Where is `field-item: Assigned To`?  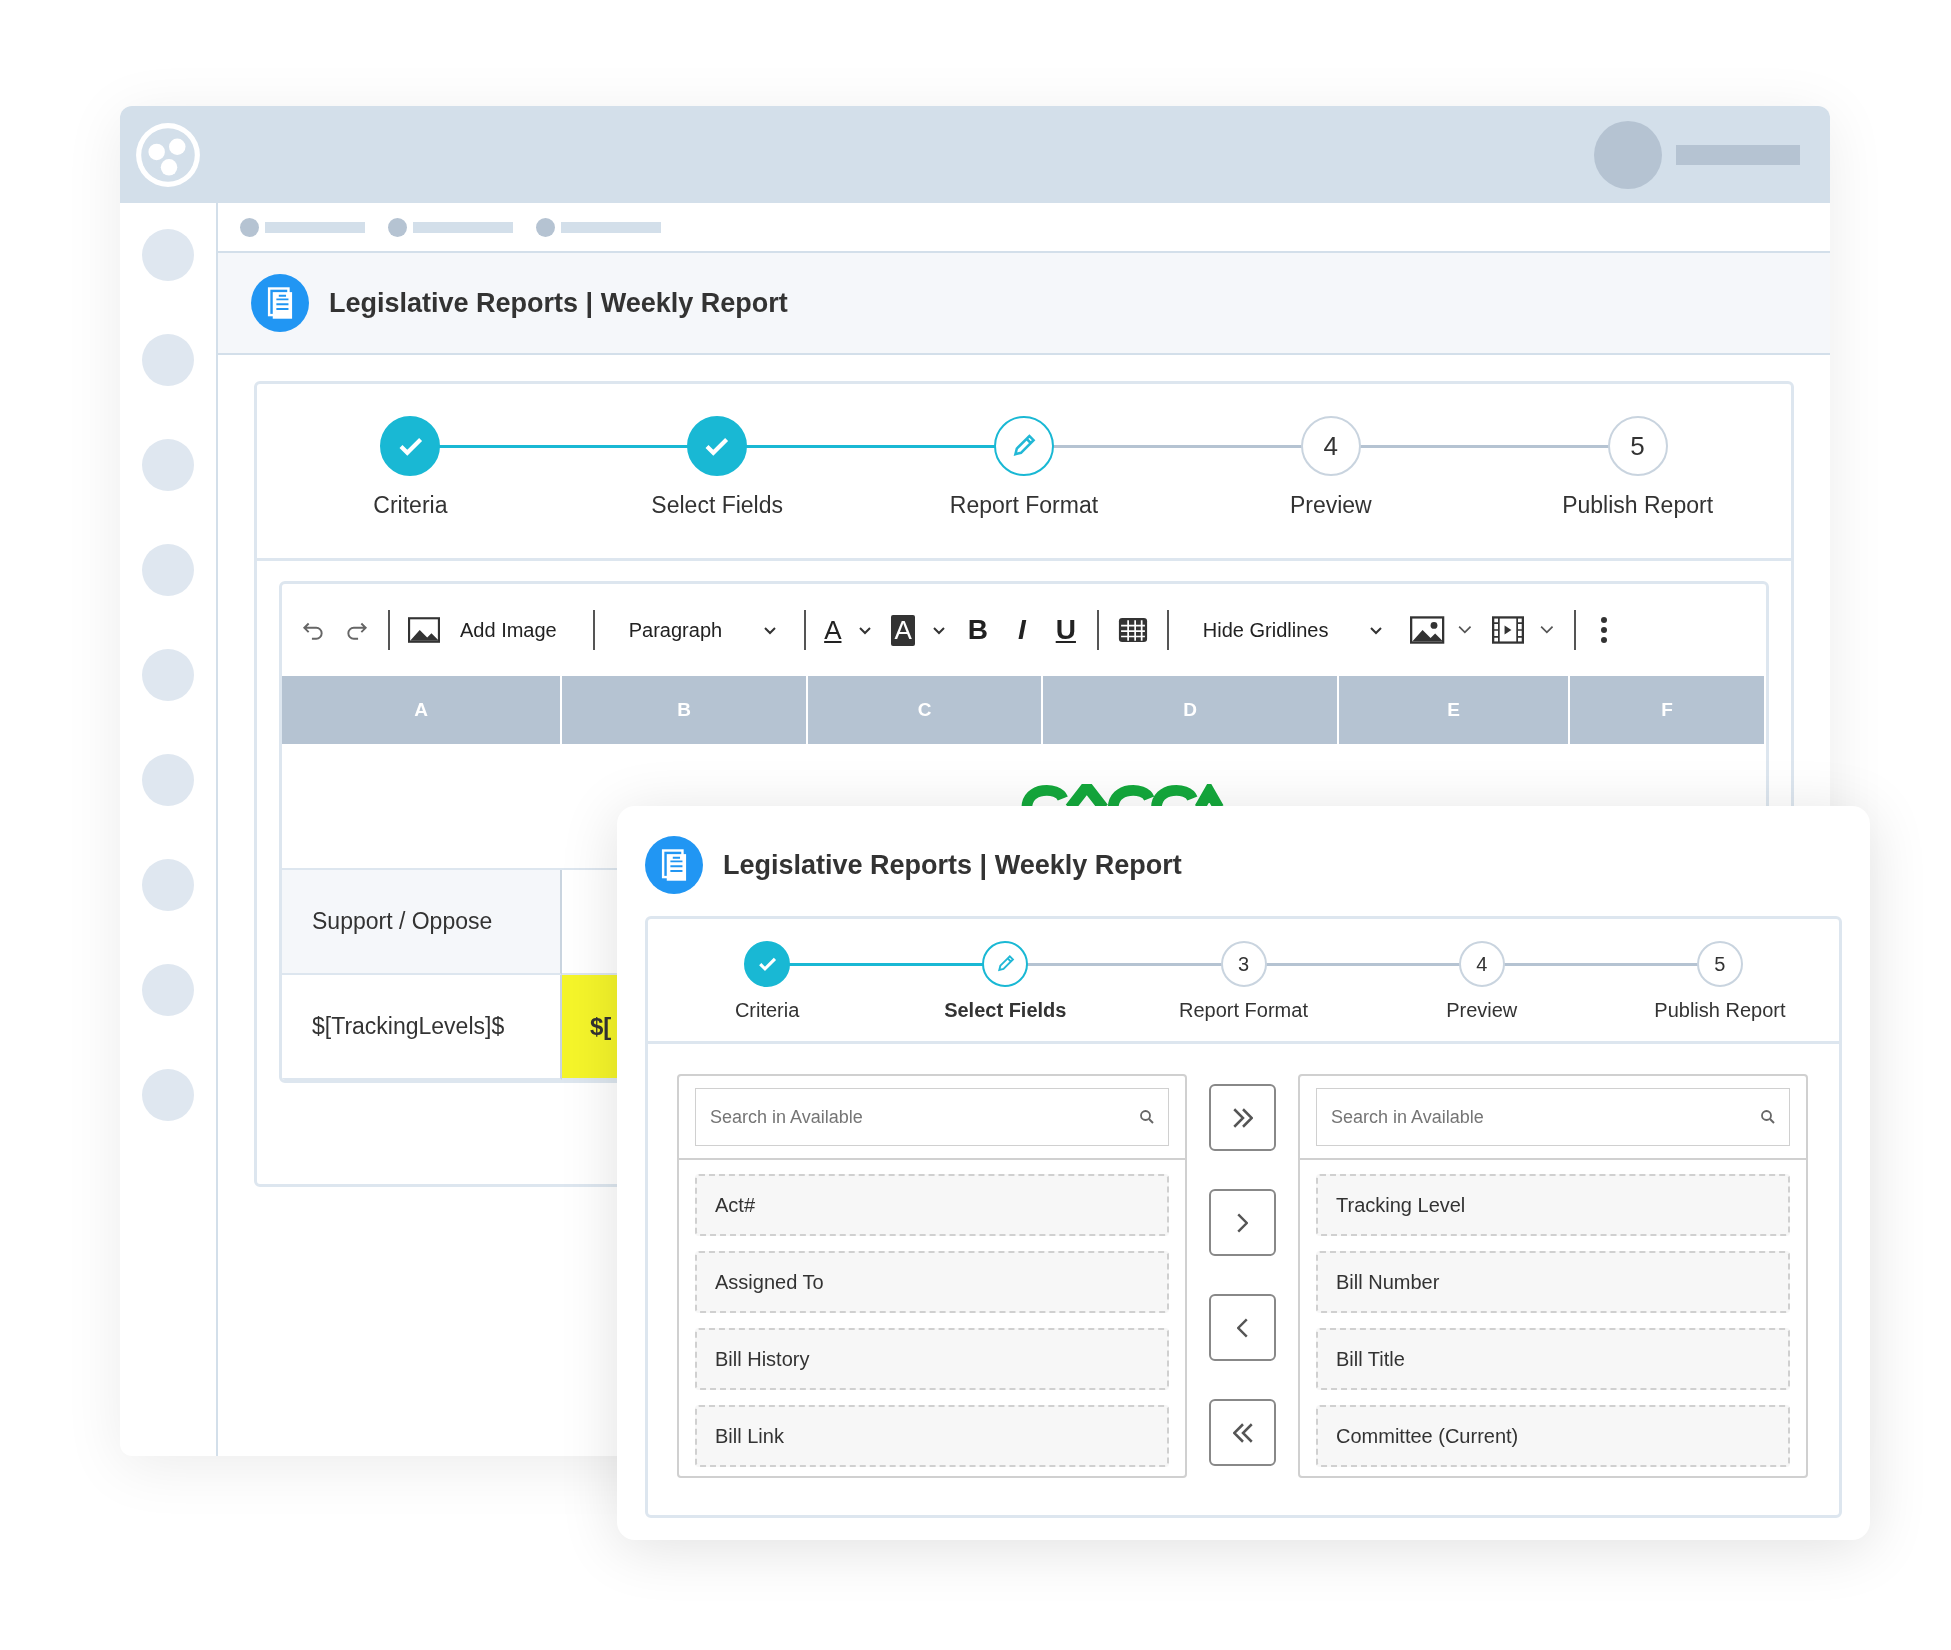
field-item: Assigned To is located at coordinates (932, 1282).